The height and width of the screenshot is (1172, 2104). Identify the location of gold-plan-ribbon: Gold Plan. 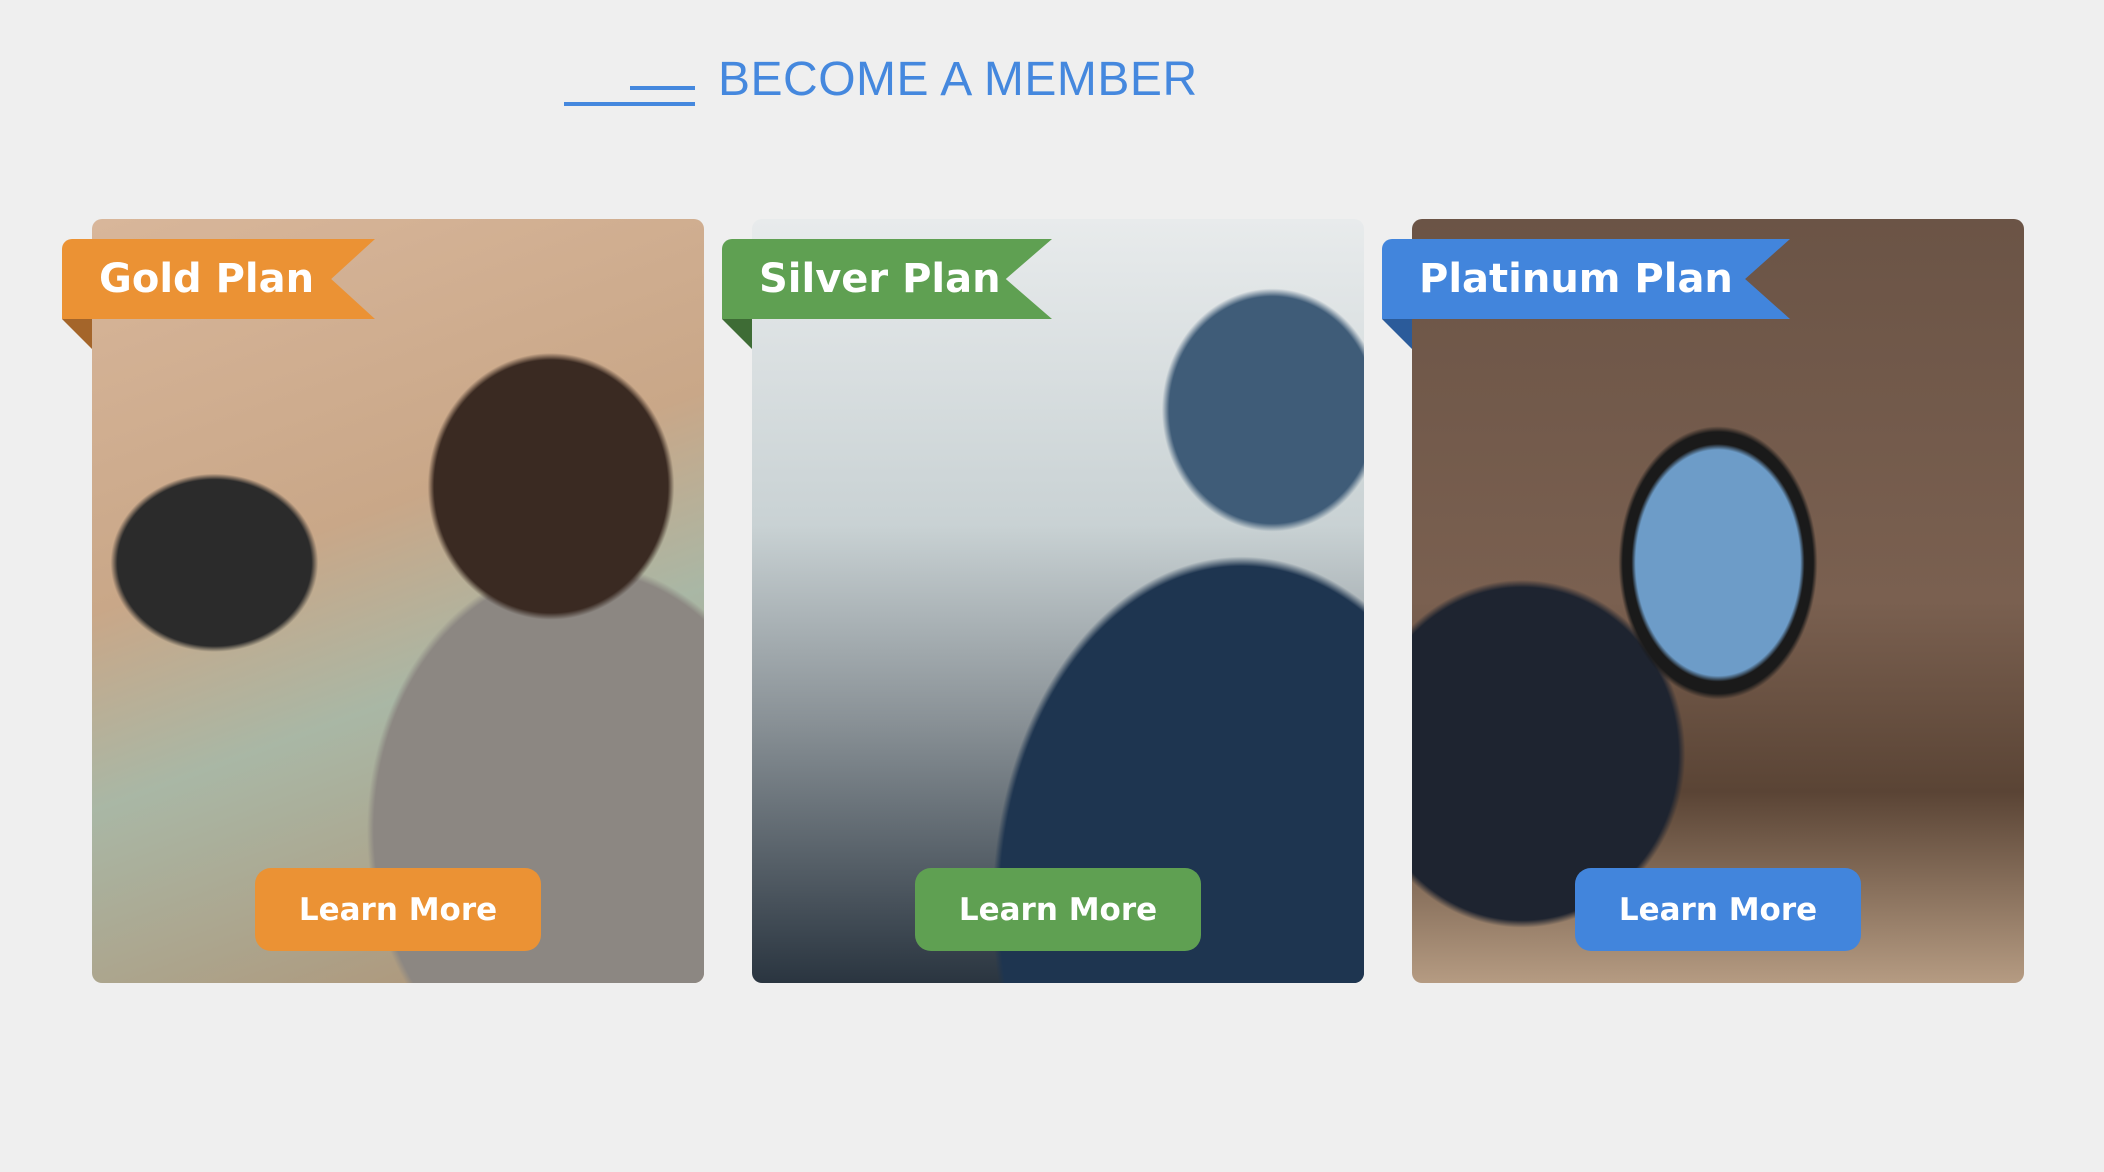
(218, 279).